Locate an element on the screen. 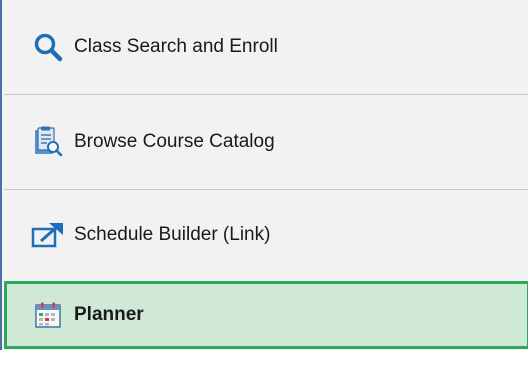 The image size is (528, 375). nav-item-label: Class Search and Enroll is located at coordinates (176, 46).